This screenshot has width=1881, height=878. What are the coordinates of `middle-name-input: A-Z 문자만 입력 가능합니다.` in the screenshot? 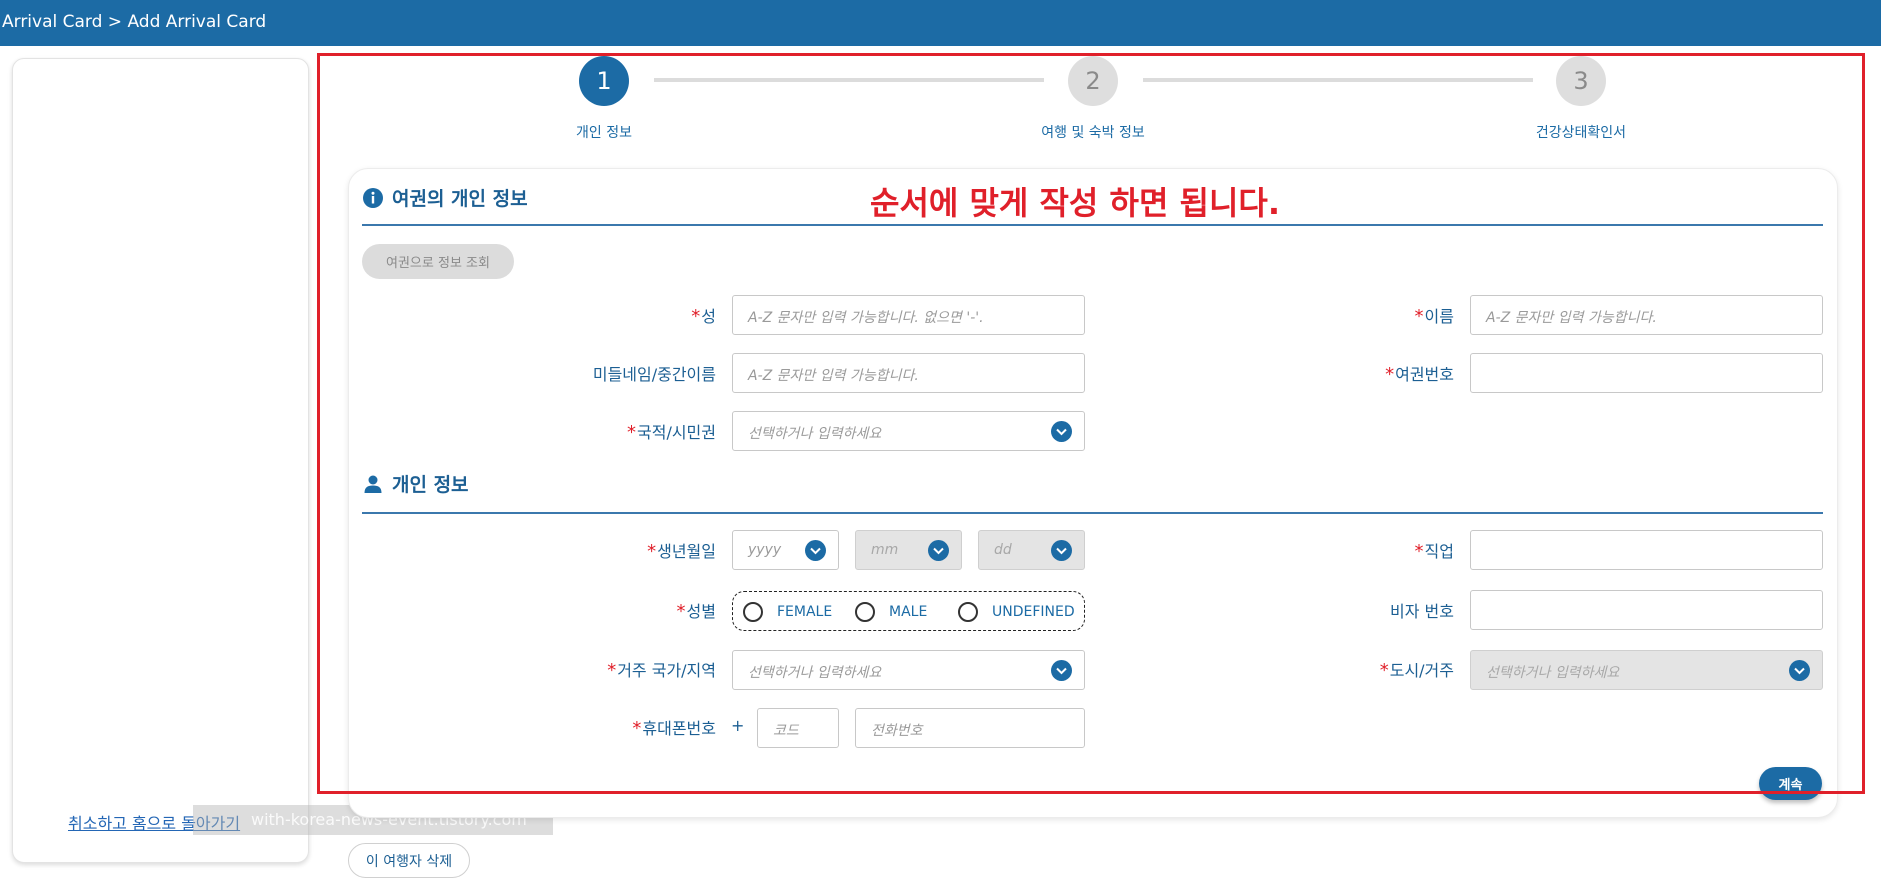 It's located at (908, 373).